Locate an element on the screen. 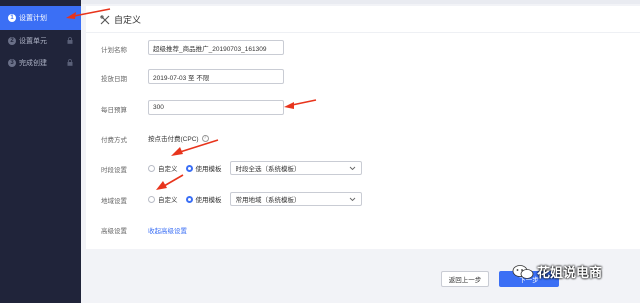 The height and width of the screenshot is (303, 640). date-value: 2019-07-03 至 不限 is located at coordinates (181, 78).